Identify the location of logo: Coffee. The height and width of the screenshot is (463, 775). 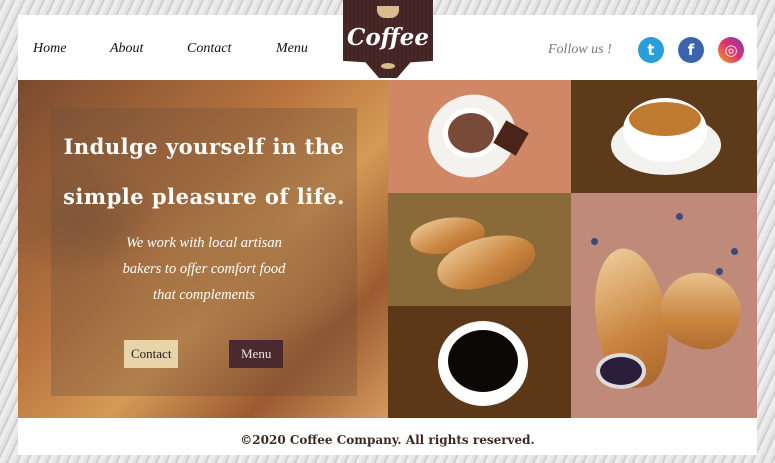
(388, 39).